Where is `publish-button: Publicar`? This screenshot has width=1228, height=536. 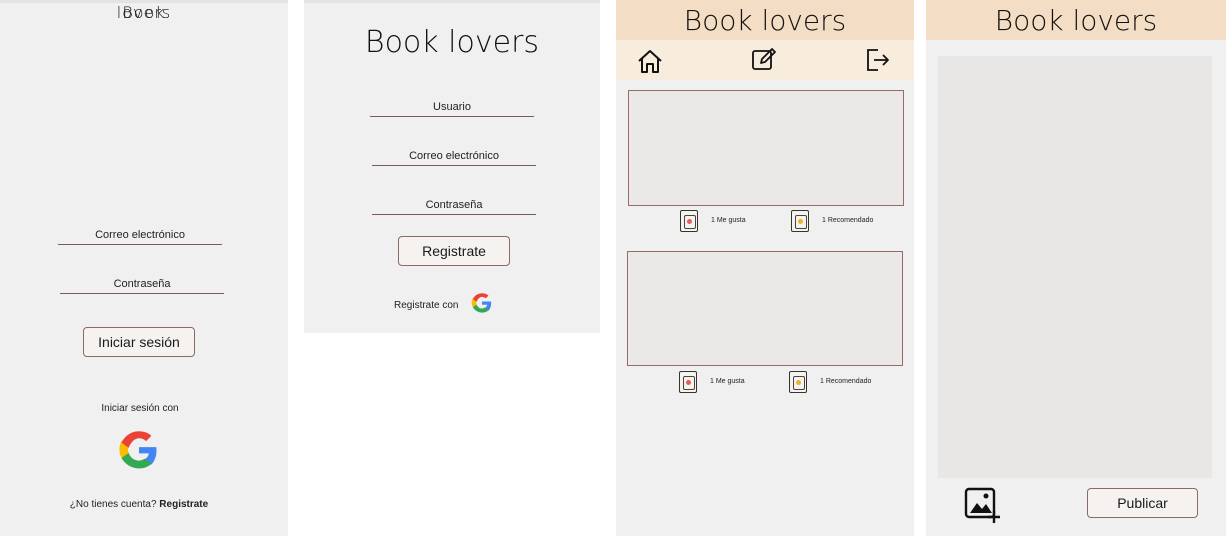
publish-button: Publicar is located at coordinates (1142, 503).